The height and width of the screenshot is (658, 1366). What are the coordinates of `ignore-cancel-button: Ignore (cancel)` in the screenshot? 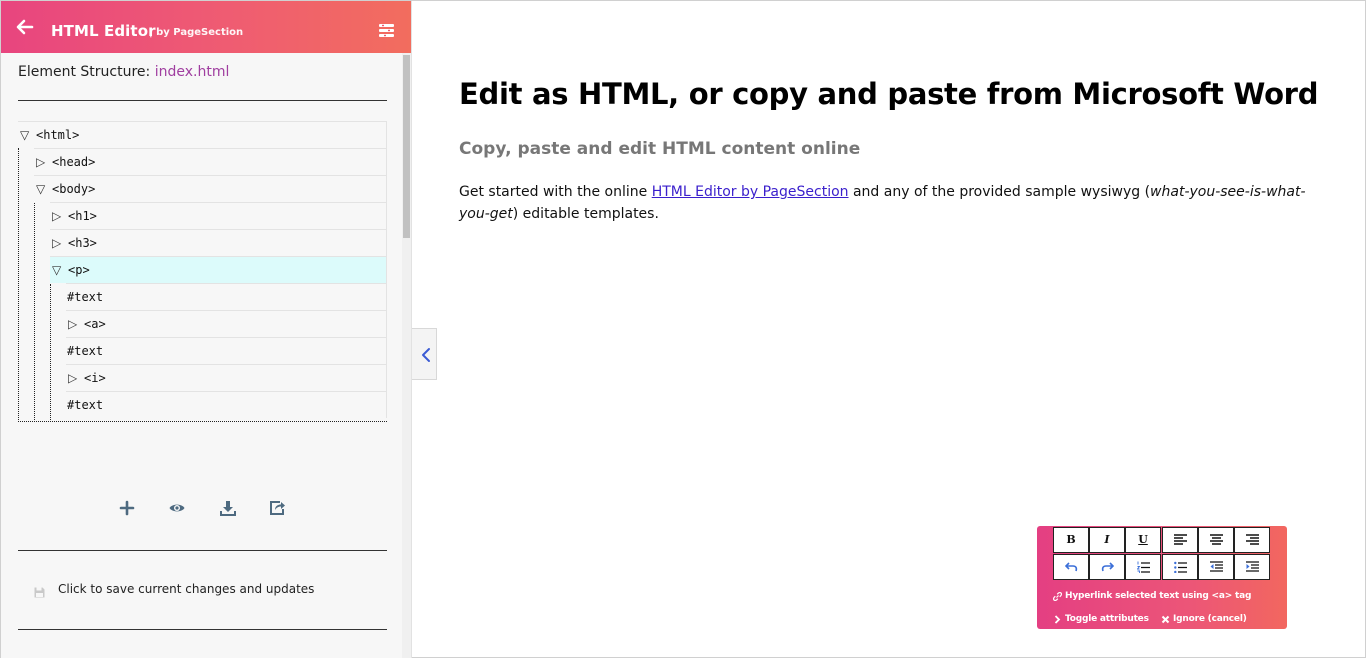 It's located at (1210, 619).